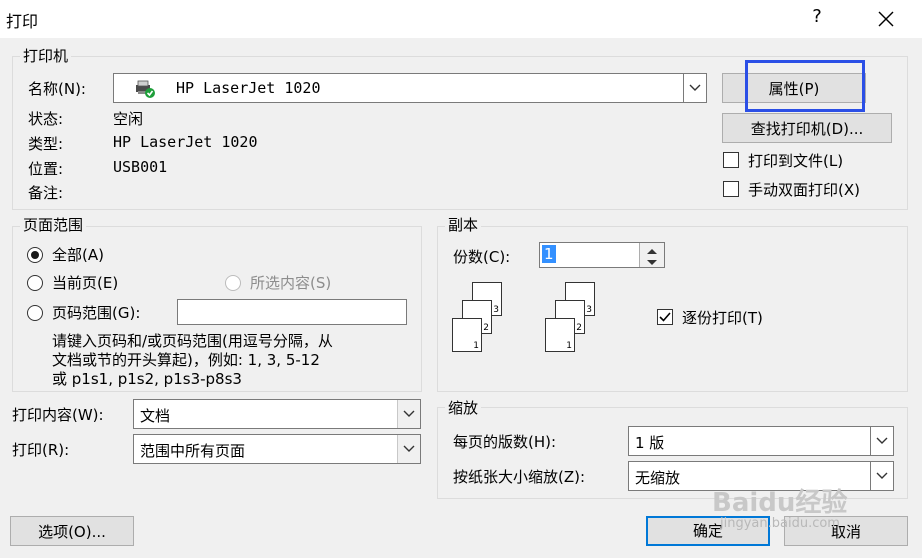 This screenshot has width=922, height=558. Describe the element at coordinates (410, 88) in the screenshot. I see `printer-name-select: HP LaserJet 1020` at that location.